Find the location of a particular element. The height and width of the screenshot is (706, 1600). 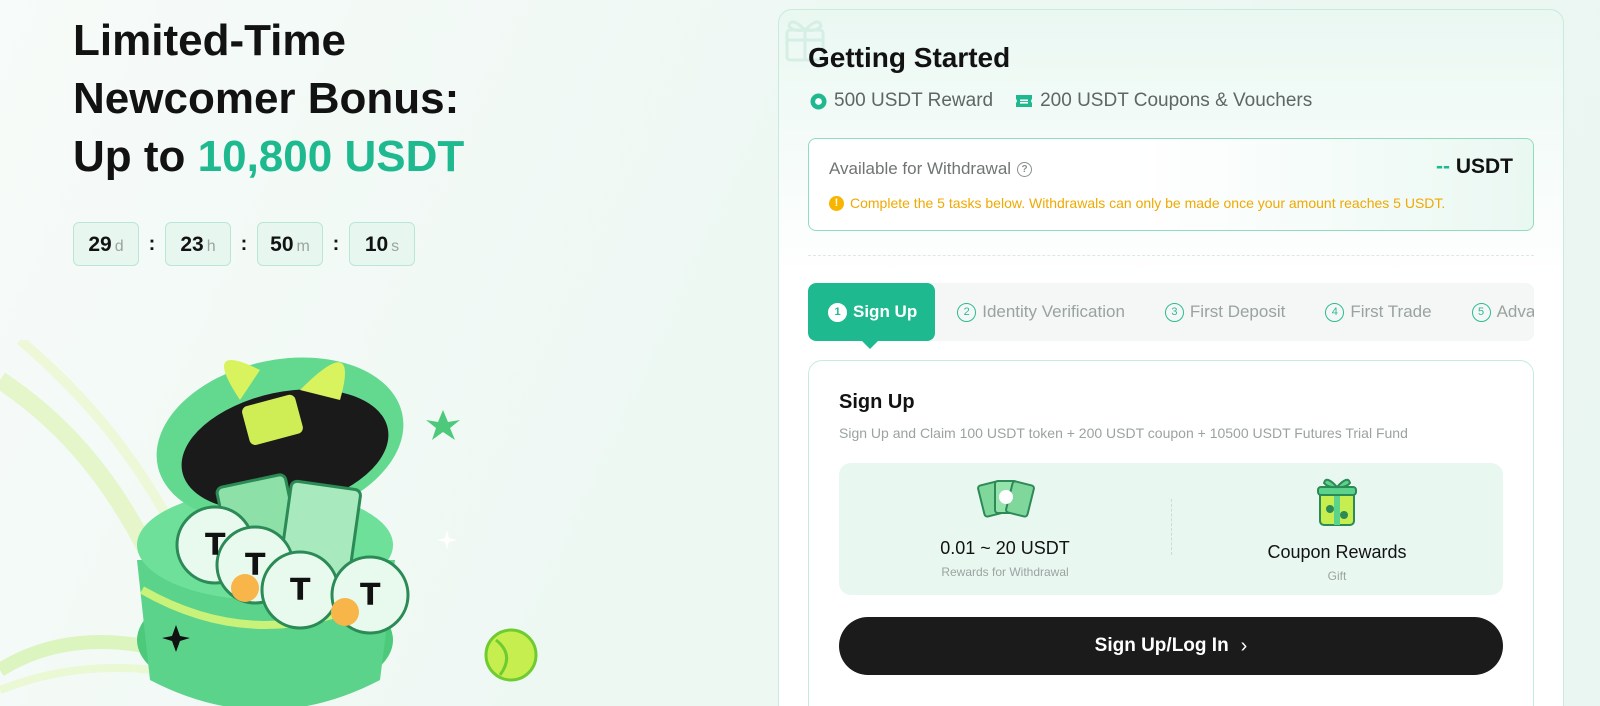

countdown-days: 29 d is located at coordinates (106, 244).